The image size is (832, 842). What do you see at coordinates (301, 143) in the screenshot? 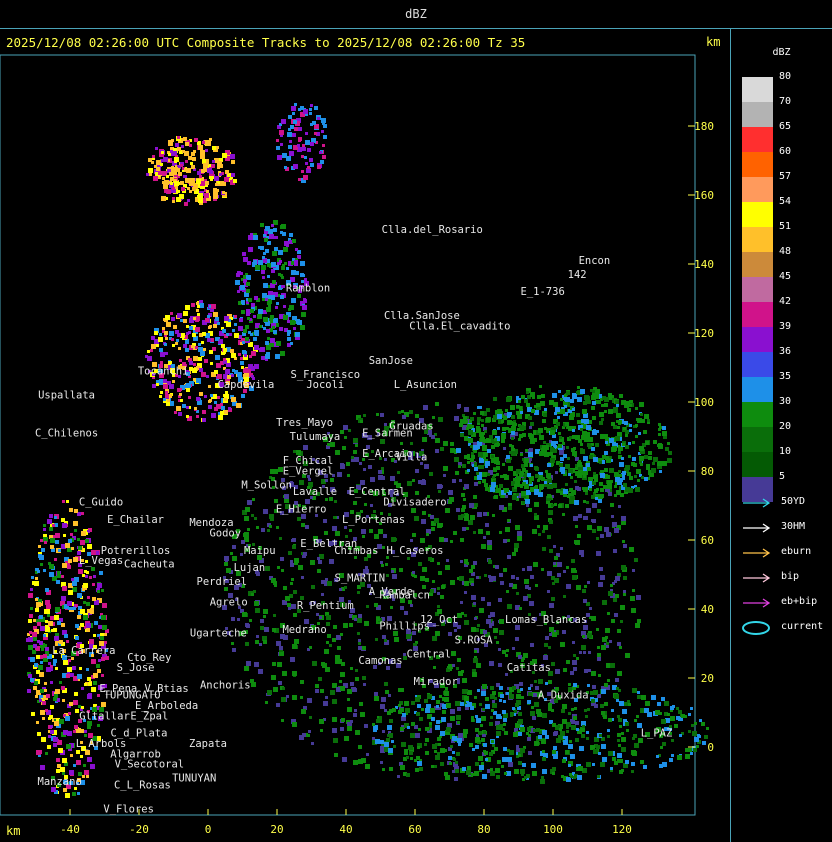
I see `echo-small-north` at bounding box center [301, 143].